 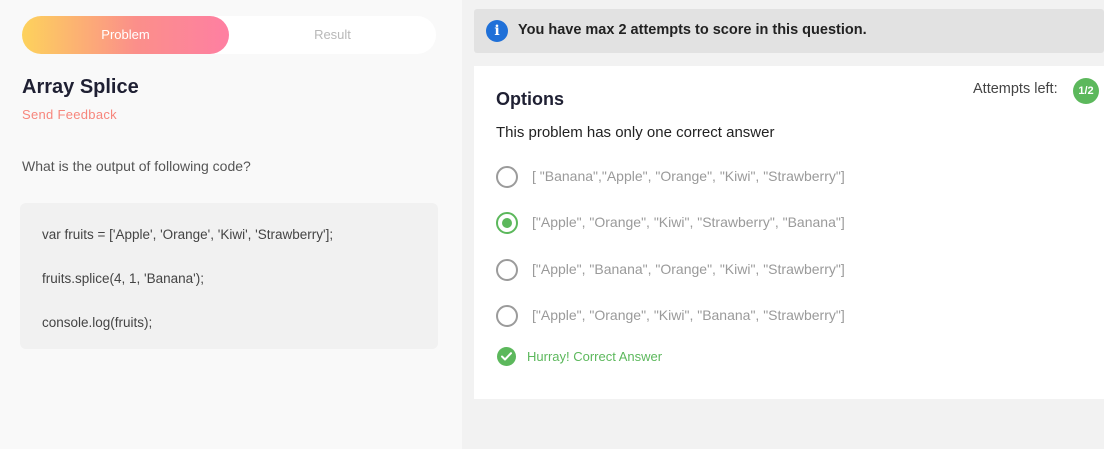 What do you see at coordinates (69, 114) in the screenshot?
I see `send-feedback-link: Send Feedback` at bounding box center [69, 114].